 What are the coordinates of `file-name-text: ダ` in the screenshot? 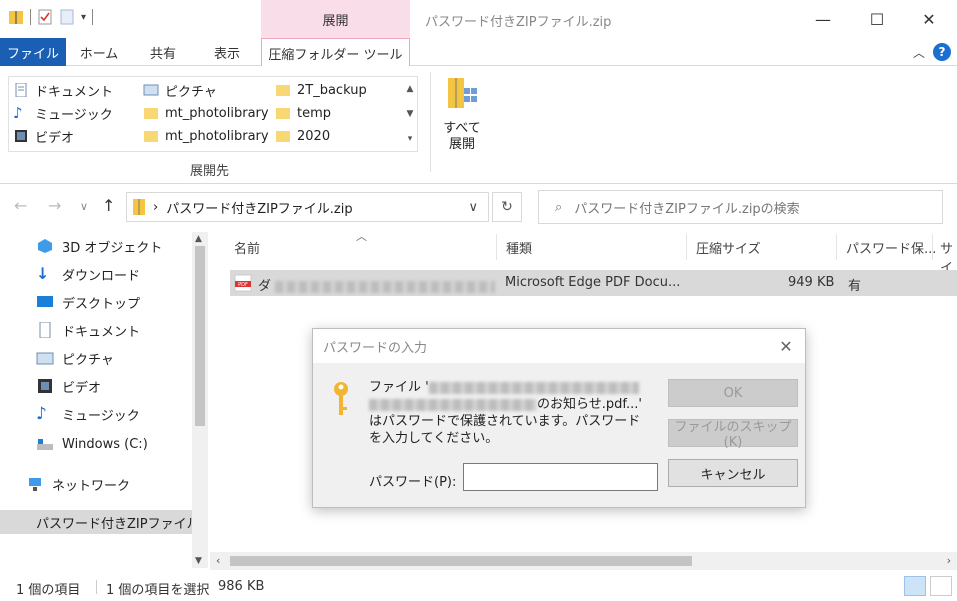 It's located at (265, 286).